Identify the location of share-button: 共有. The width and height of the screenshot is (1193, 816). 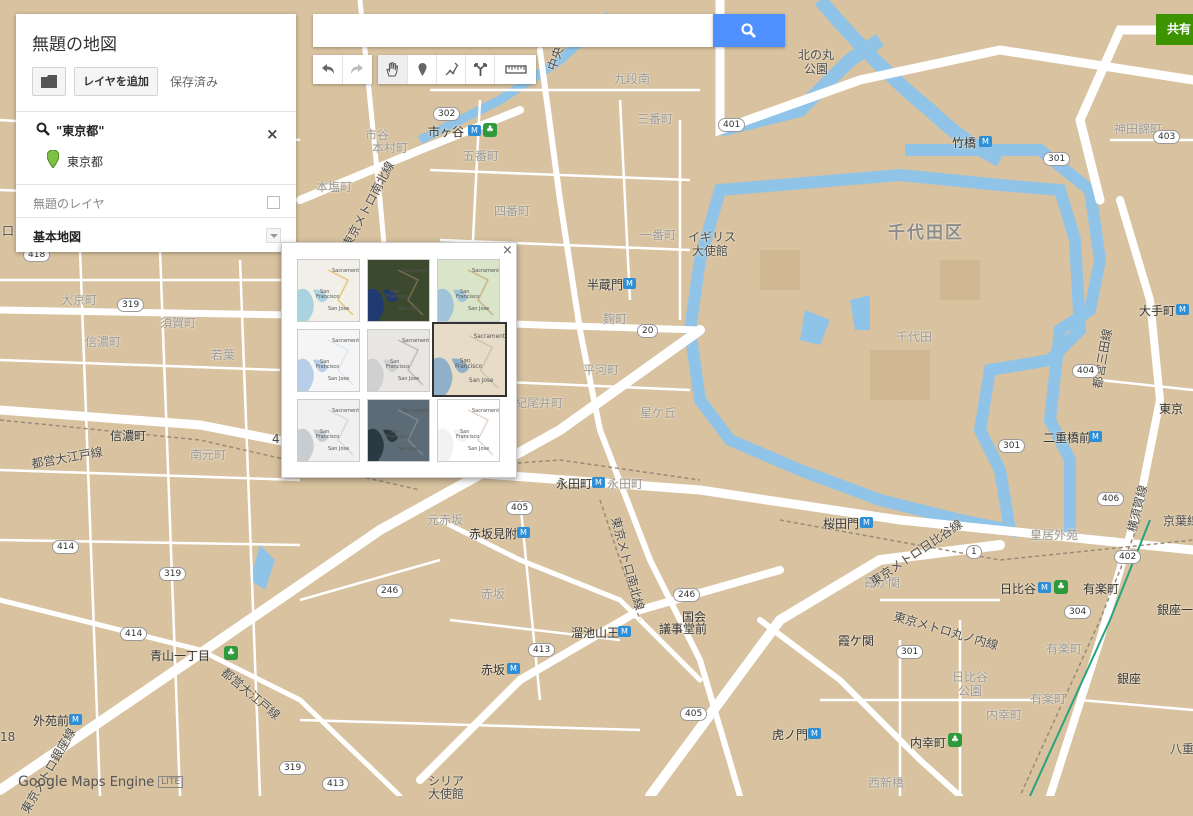
(1174, 29).